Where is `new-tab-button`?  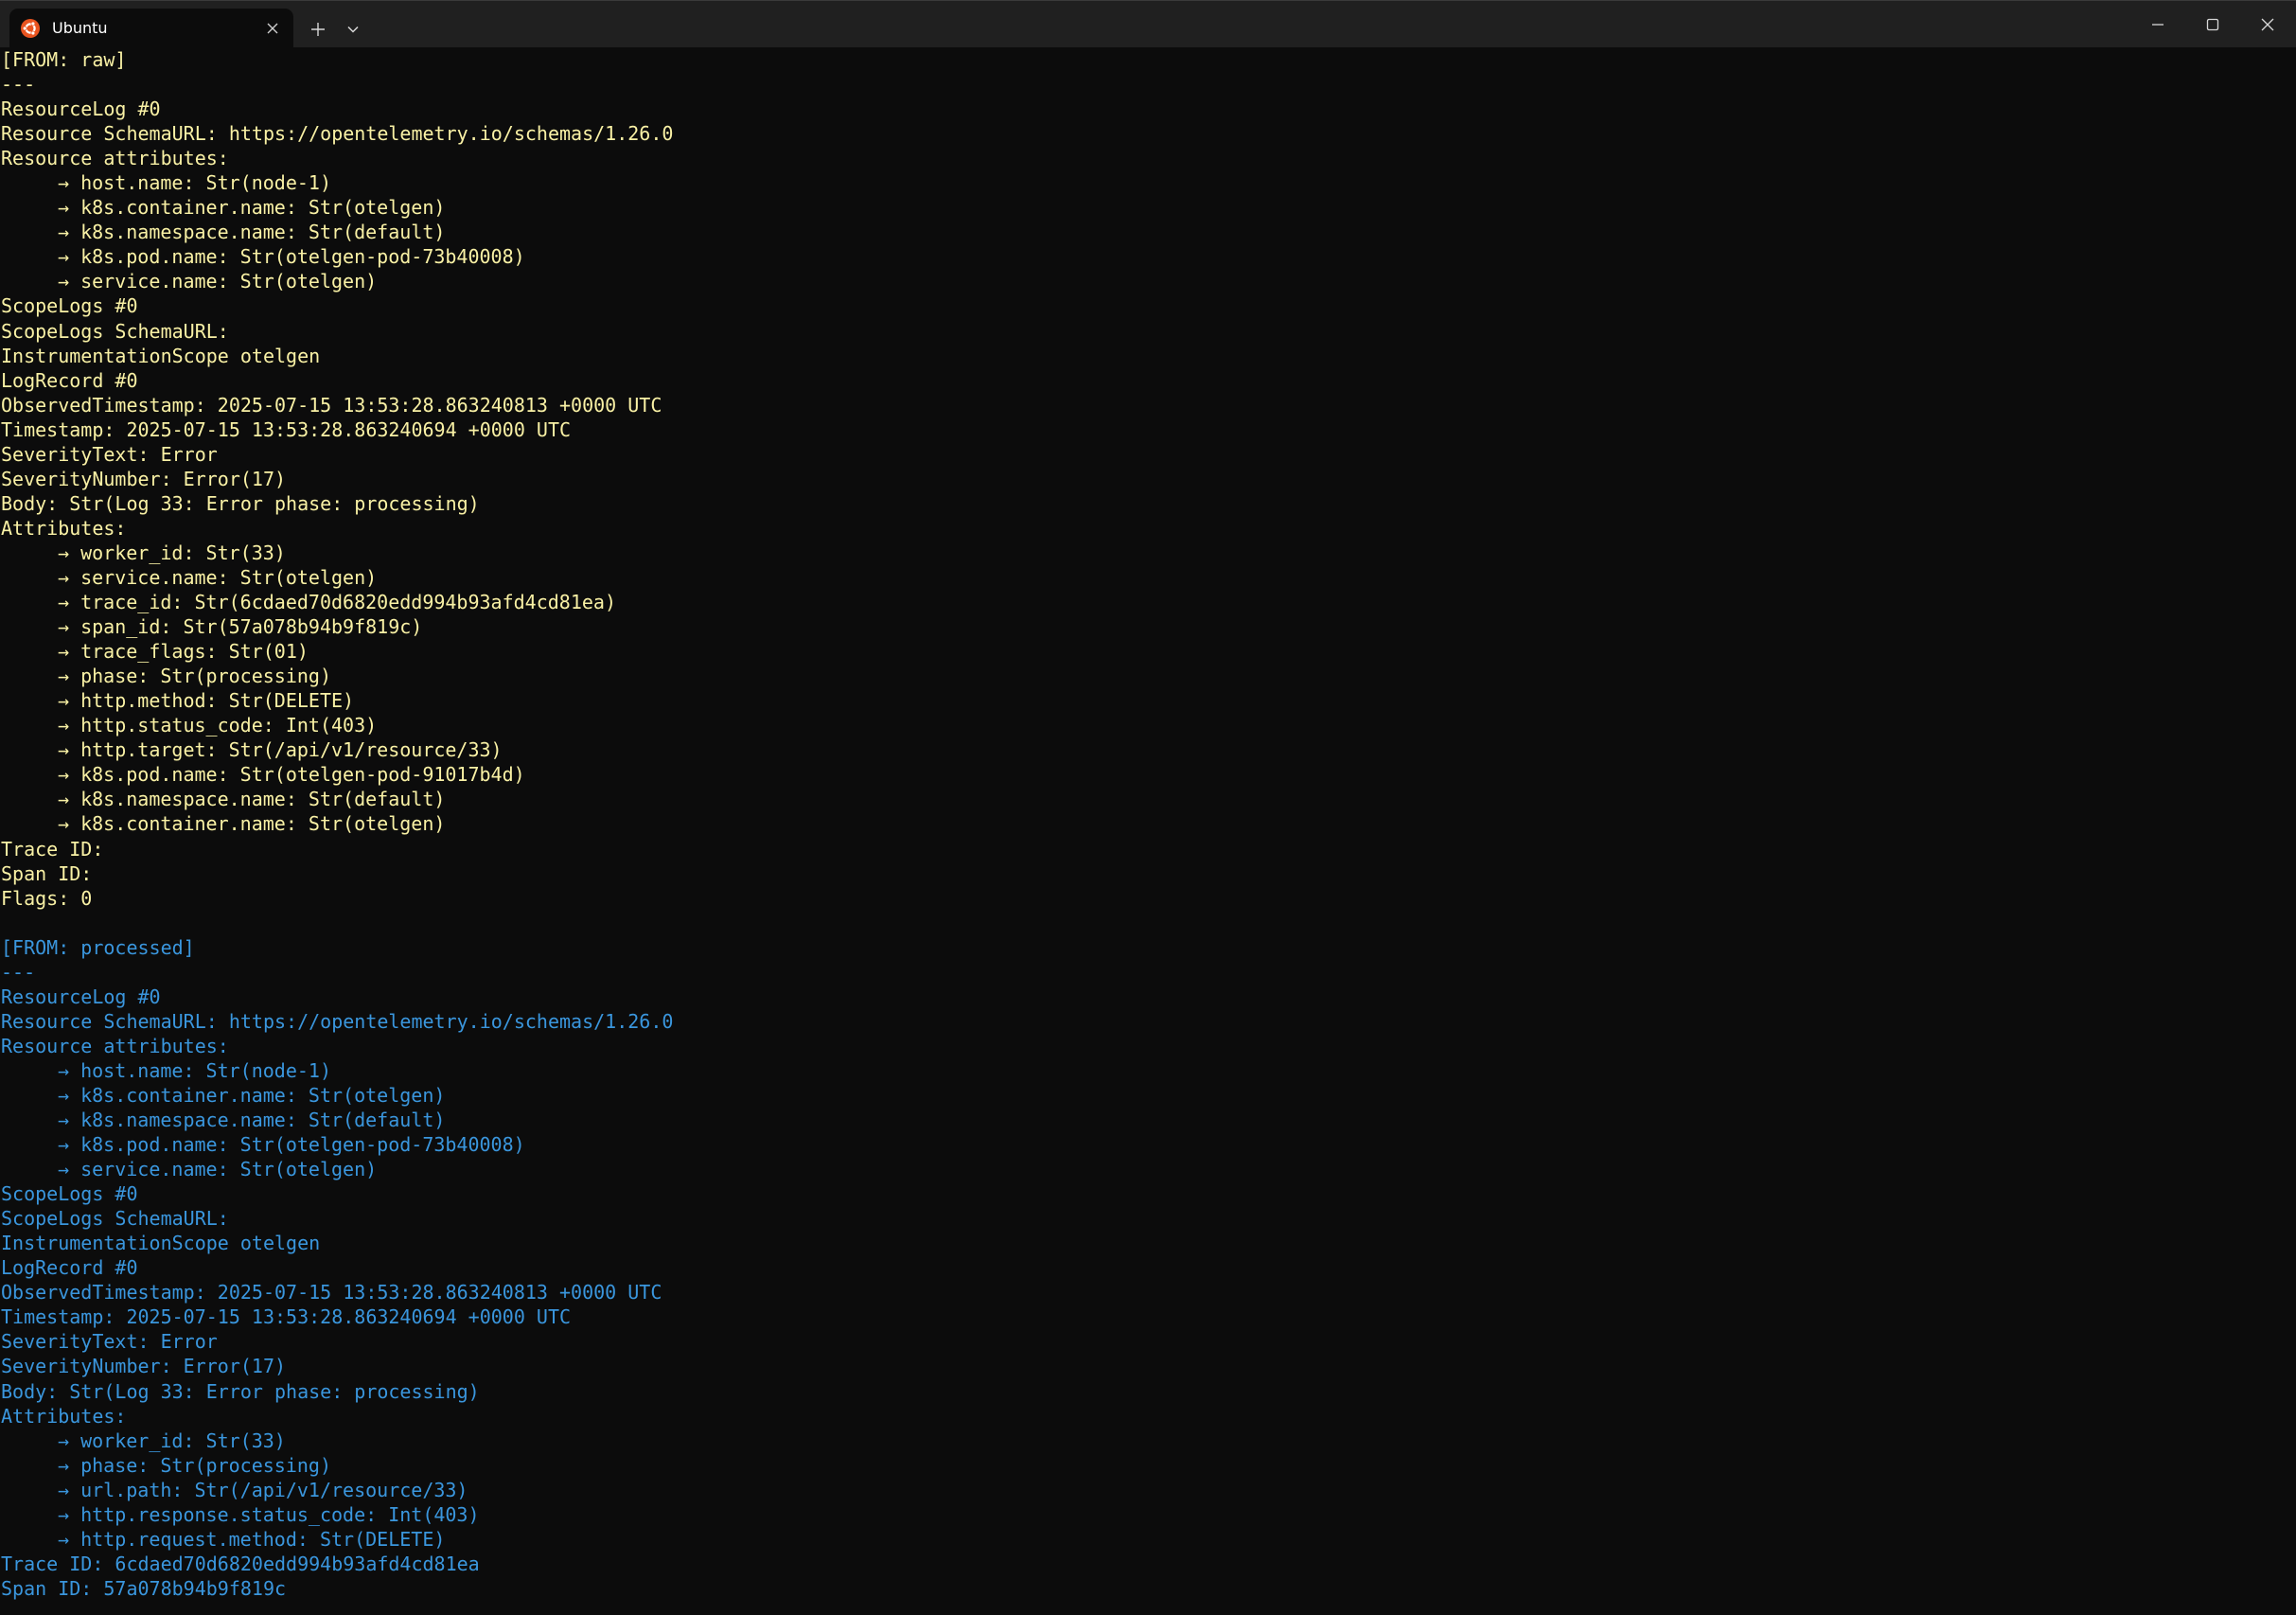
new-tab-button is located at coordinates (318, 29).